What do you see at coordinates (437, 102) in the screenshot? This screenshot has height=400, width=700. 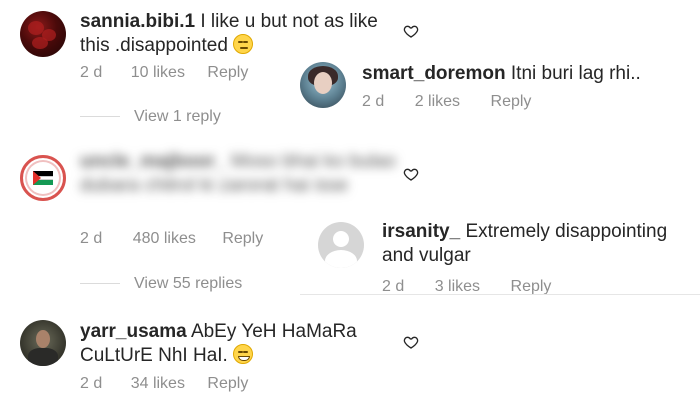 I see `reply-likes: 2 likes` at bounding box center [437, 102].